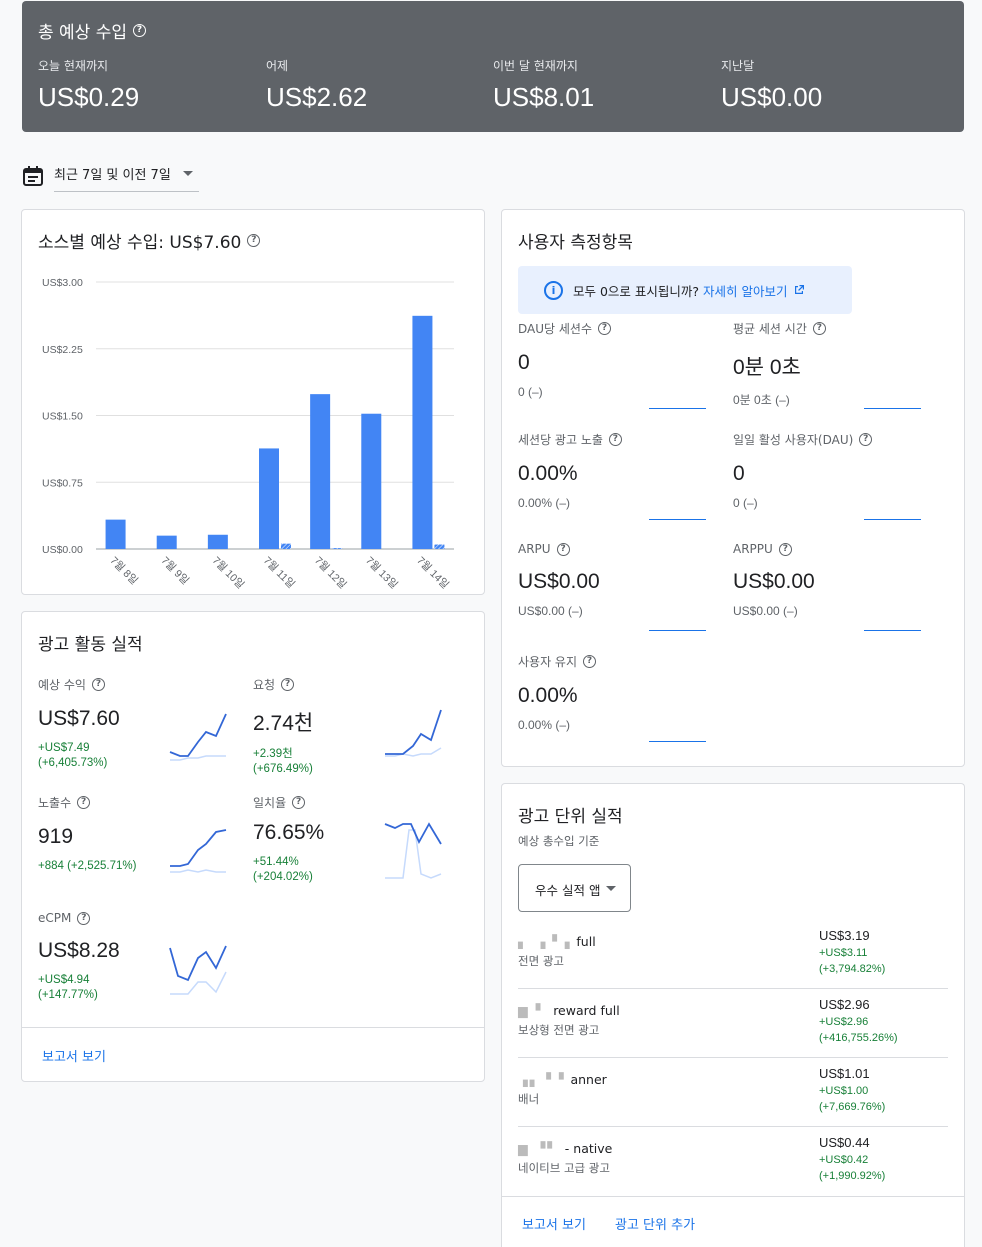 The height and width of the screenshot is (1247, 982). Describe the element at coordinates (618, 475) in the screenshot. I see `metric-impressions-per-session: 세션당 광고 노출? 0.00% 0.00% (–)` at that location.